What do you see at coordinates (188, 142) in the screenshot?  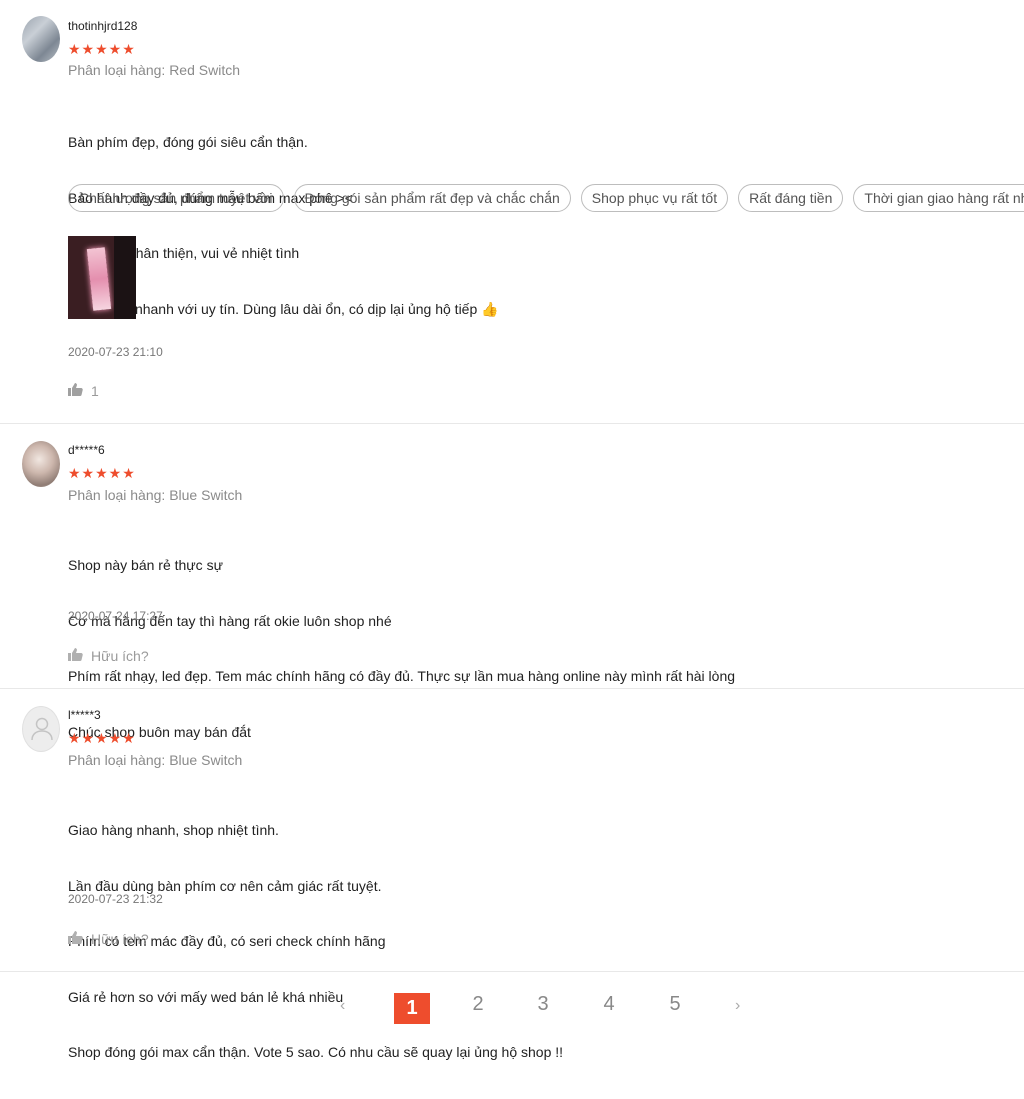 I see `comment-line: Bàn phím đẹp, đóng gói siêu cẩn thận.` at bounding box center [188, 142].